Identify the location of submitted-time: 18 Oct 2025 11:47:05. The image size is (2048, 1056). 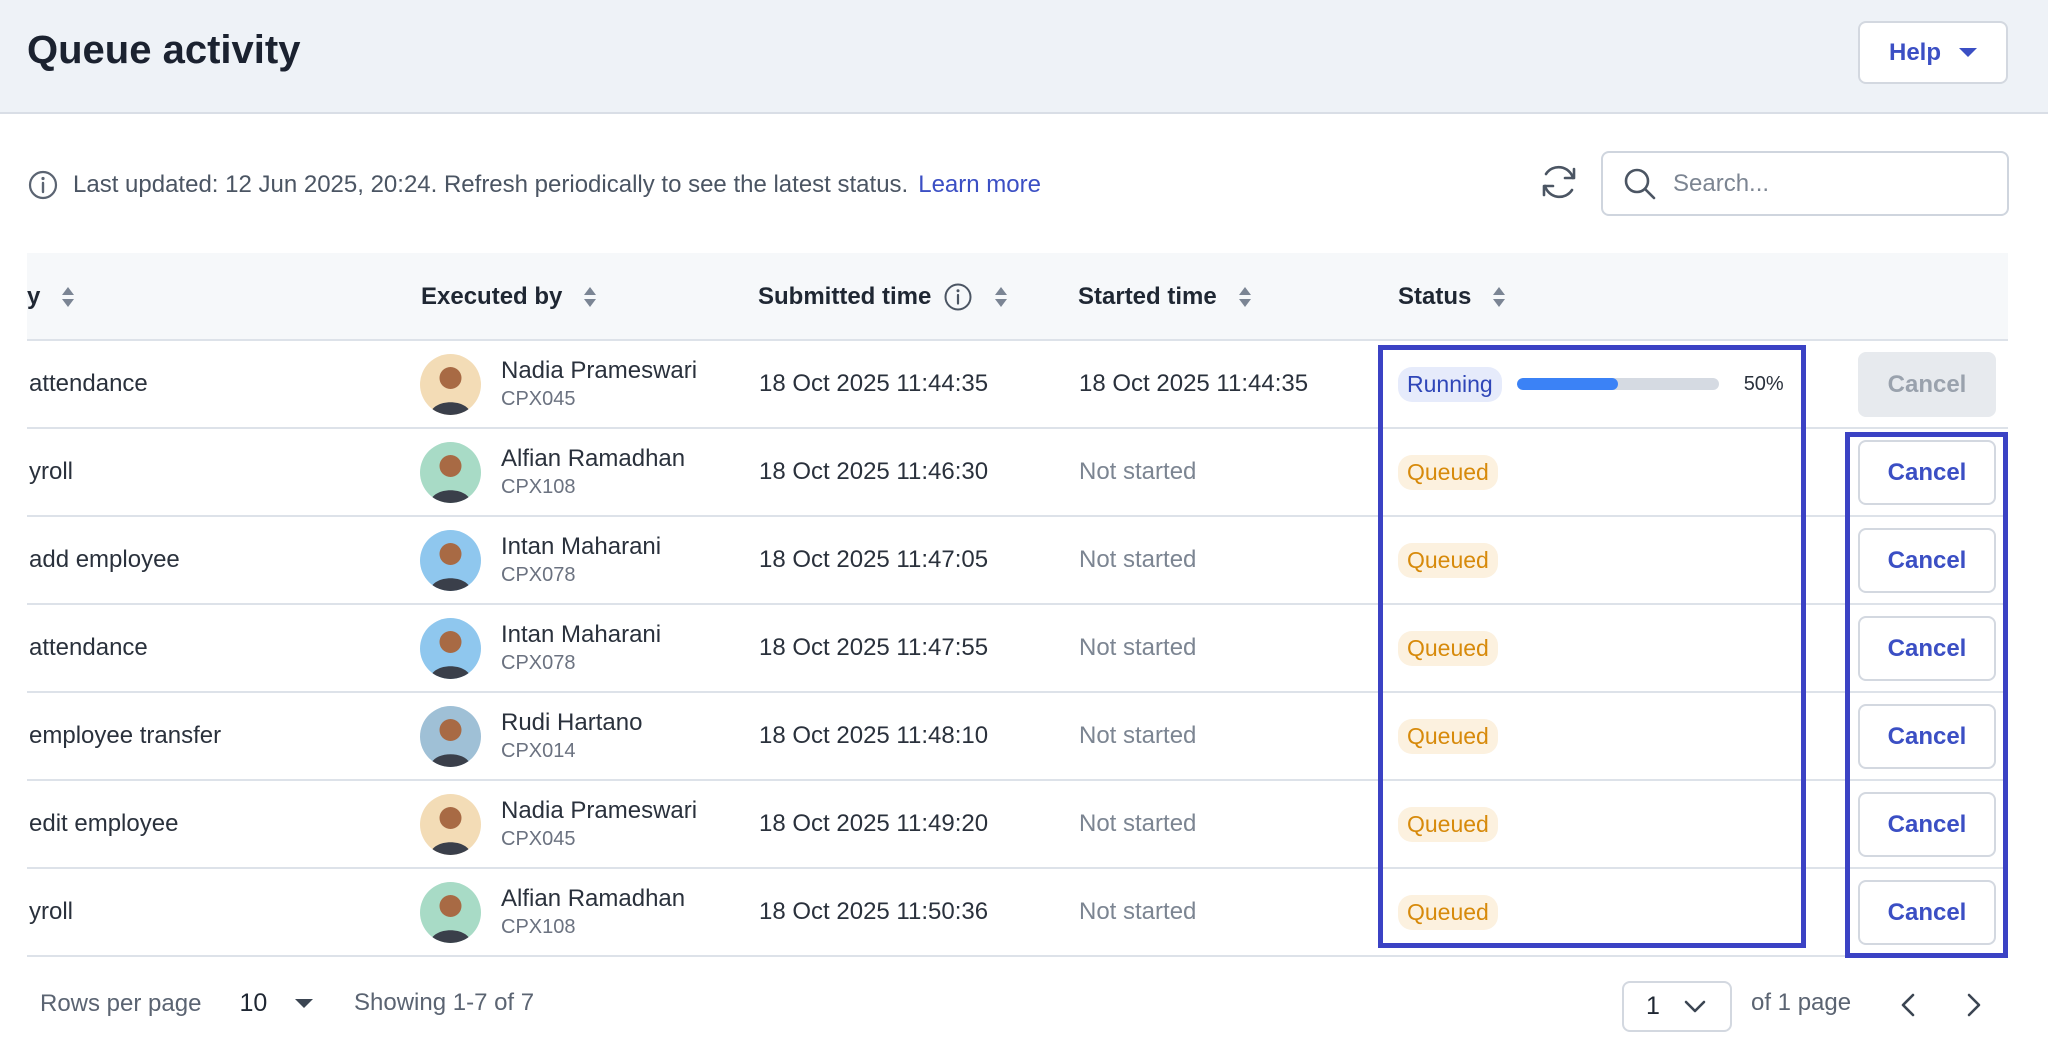
(874, 559).